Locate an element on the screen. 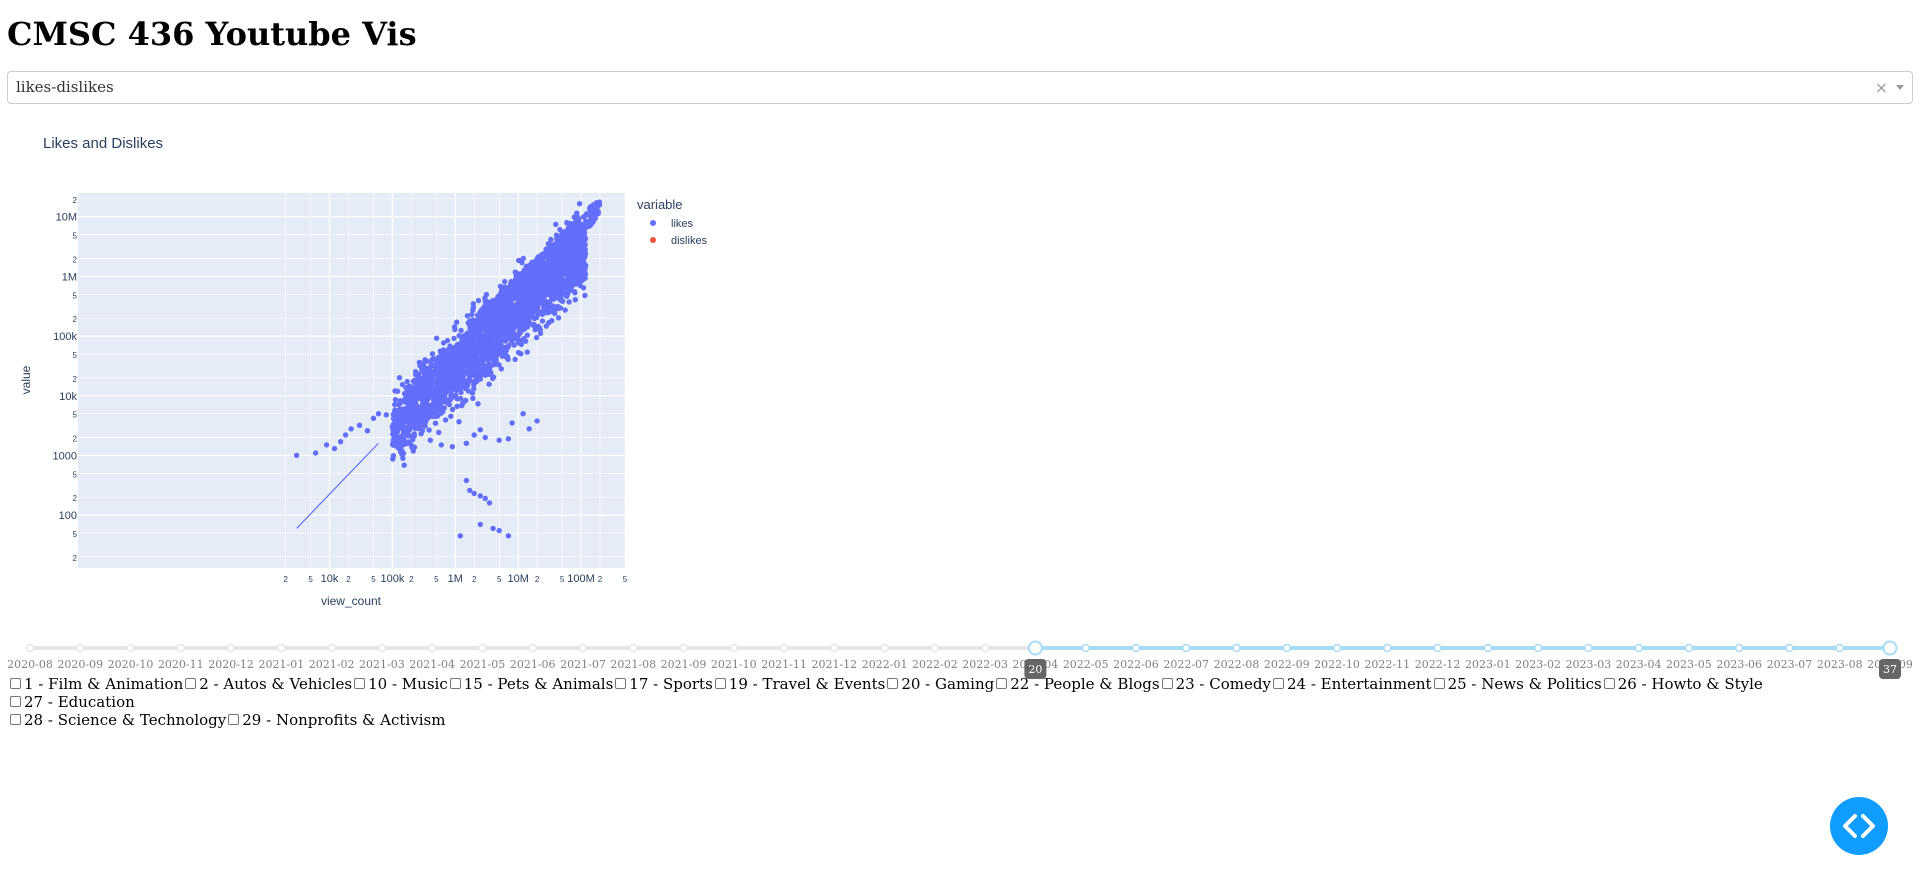 The height and width of the screenshot is (883, 1920). category-checkbox-item: 15 - Pets & Animals is located at coordinates (531, 684).